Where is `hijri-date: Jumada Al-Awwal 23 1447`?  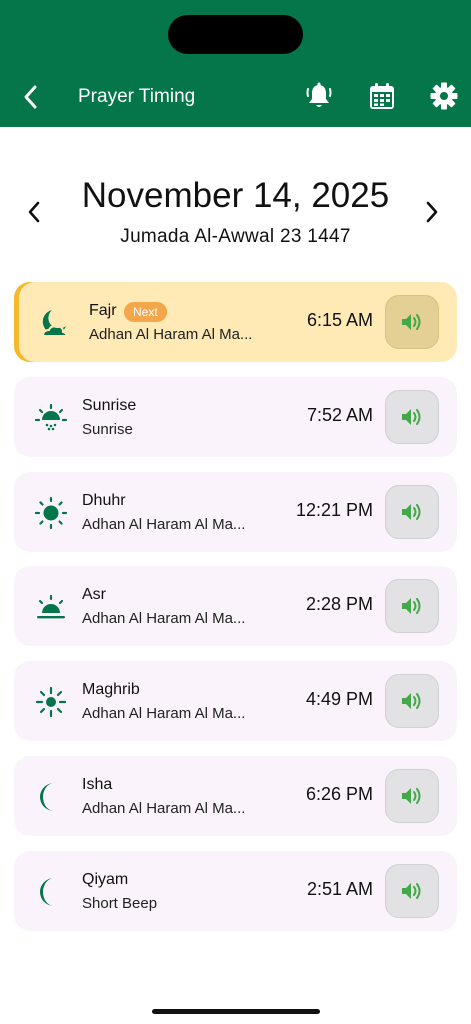 hijri-date: Jumada Al-Awwal 23 1447 is located at coordinates (235, 236).